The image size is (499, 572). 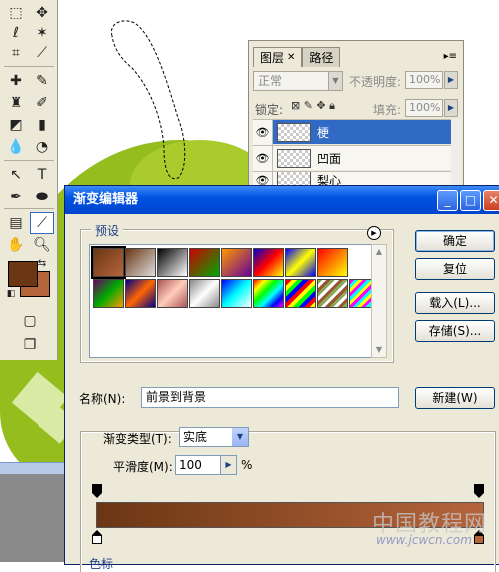 I want to click on smoothness-unit: %, so click(x=247, y=465).